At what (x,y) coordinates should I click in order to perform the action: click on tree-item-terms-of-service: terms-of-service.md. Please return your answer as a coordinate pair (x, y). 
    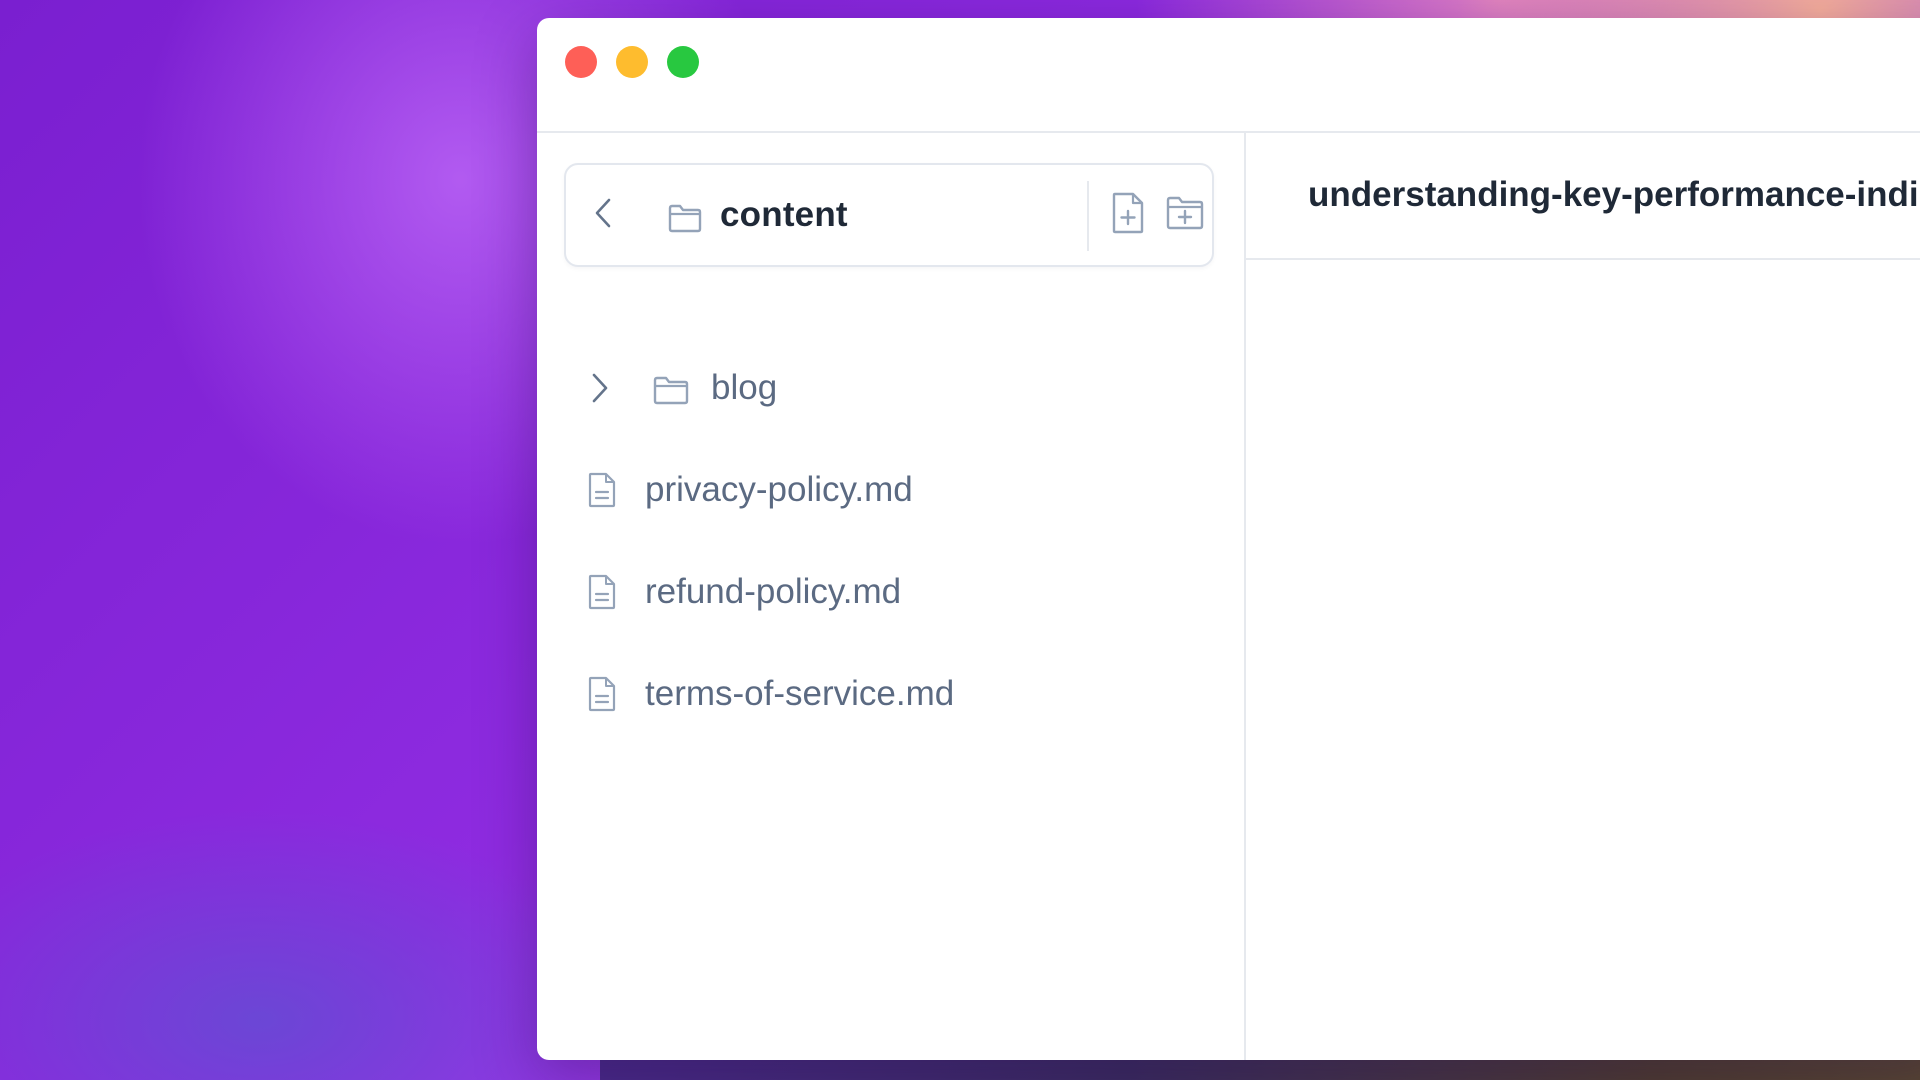
    Looking at the image, I should click on (877, 694).